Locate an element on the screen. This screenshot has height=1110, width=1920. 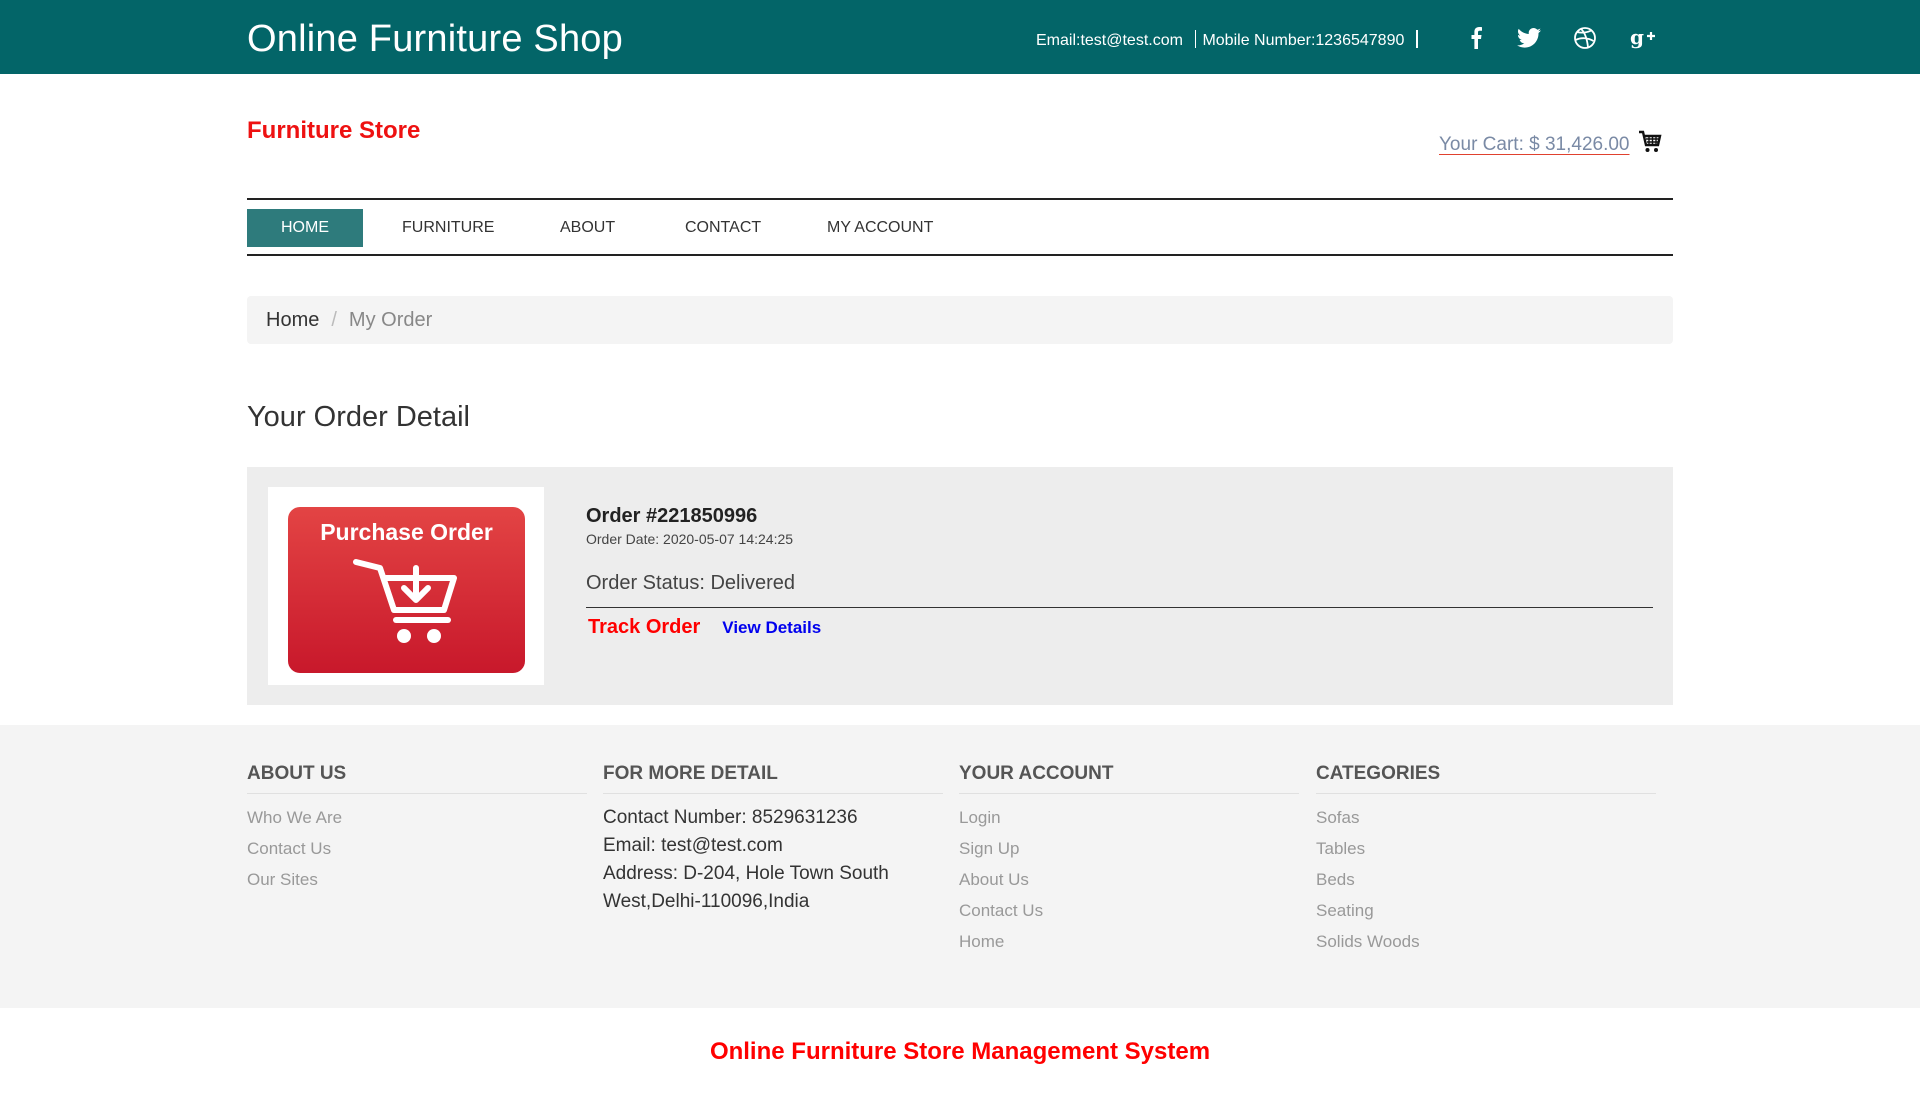
purchase-order-badge: Purchase Order is located at coordinates (406, 590).